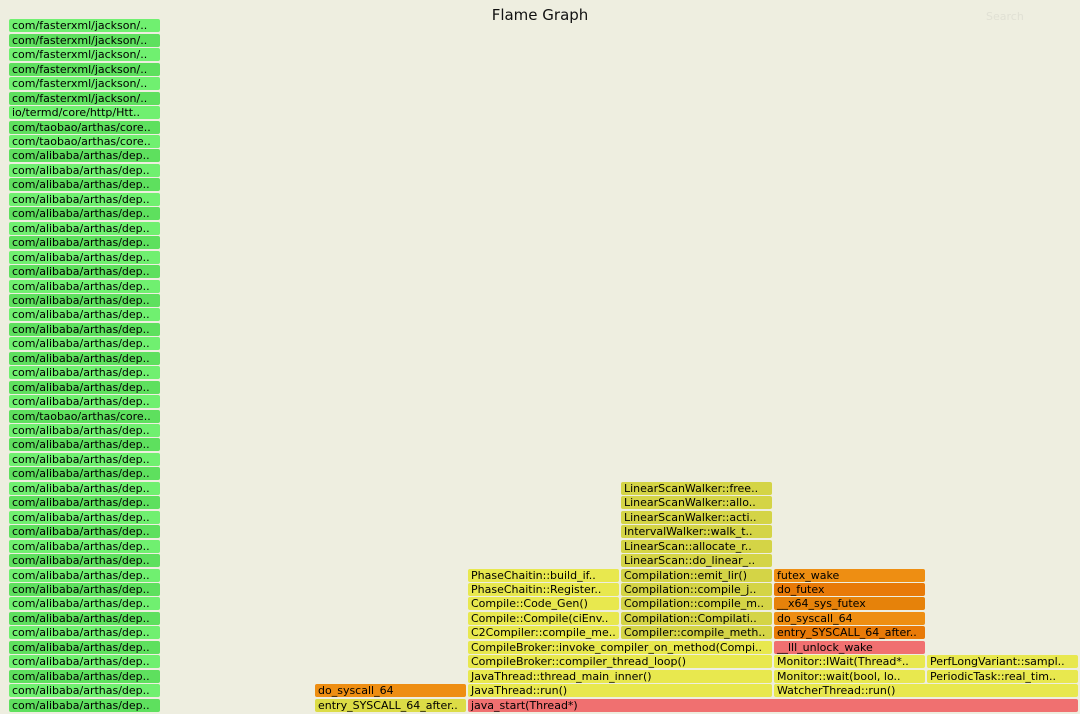 This screenshot has height=714, width=1080. What do you see at coordinates (620, 662) in the screenshot?
I see `frame-bar: CompileBroker::compiler_thread_loop()` at bounding box center [620, 662].